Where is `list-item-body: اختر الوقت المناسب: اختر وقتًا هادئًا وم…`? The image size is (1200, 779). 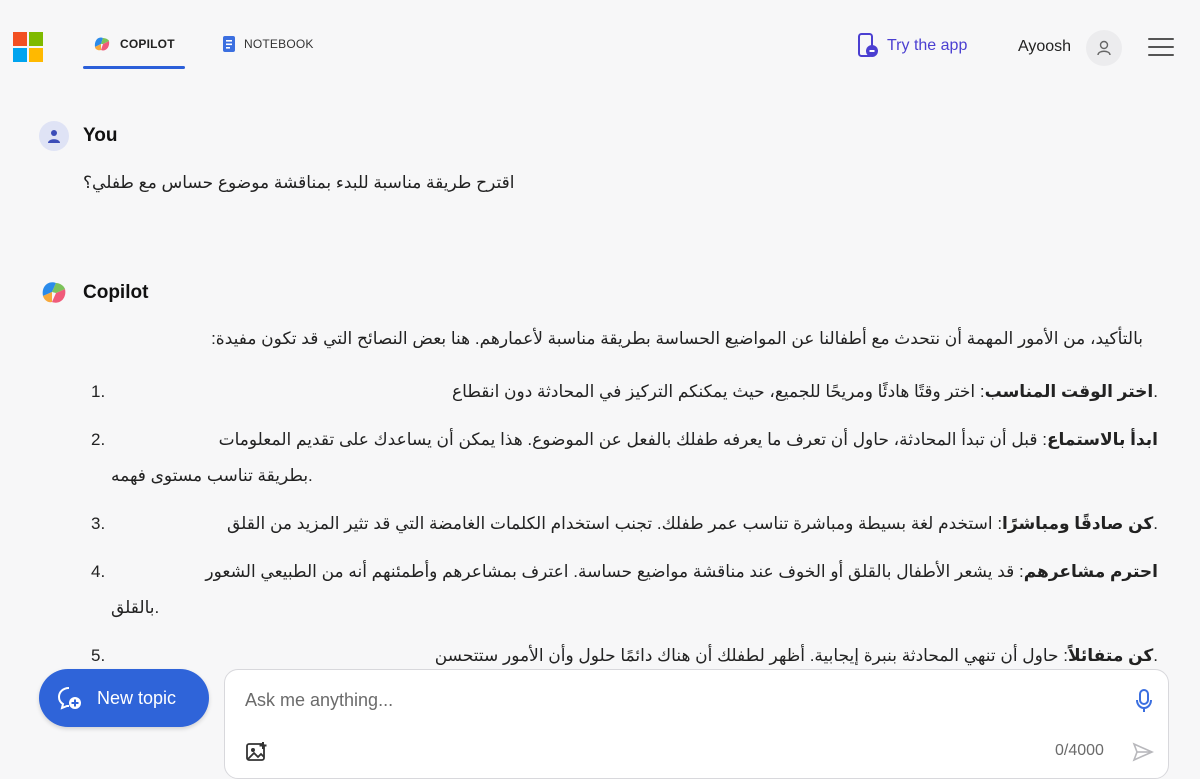 list-item-body: اختر الوقت المناسب: اختر وقتًا هادئًا وم… is located at coordinates (634, 392).